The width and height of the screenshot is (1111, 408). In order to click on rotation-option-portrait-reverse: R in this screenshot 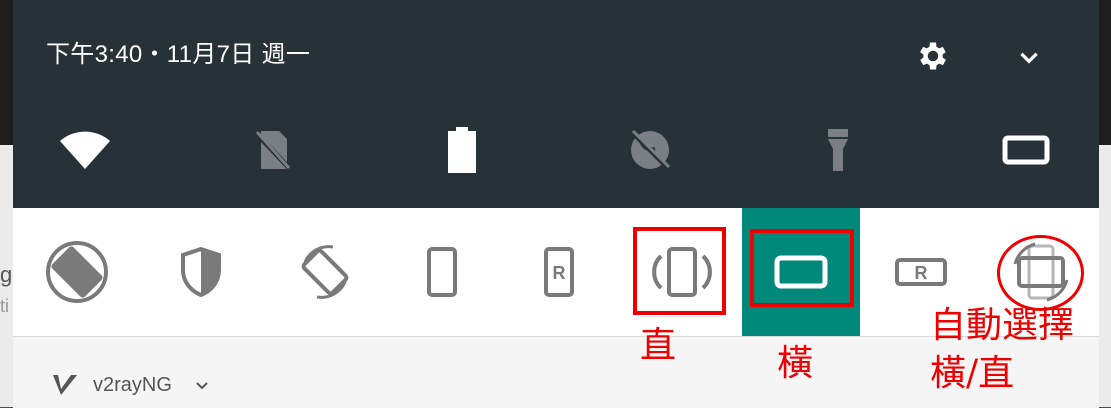, I will do `click(559, 272)`.